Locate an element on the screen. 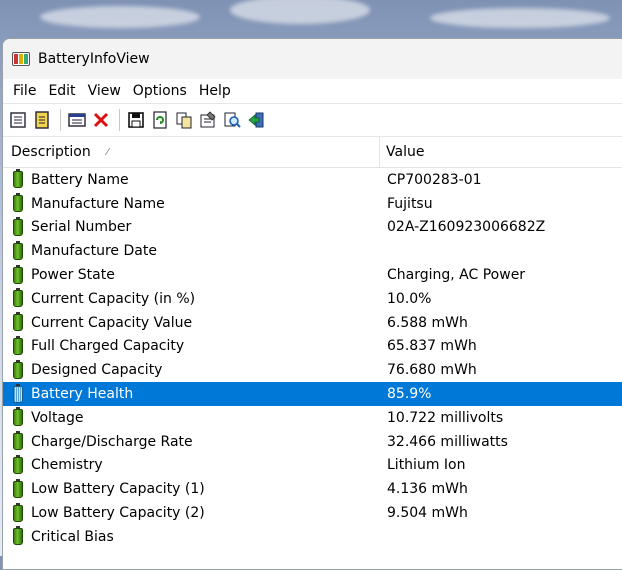 The image size is (622, 570). description-cell: Low Battery Capacity (2) is located at coordinates (191, 512).